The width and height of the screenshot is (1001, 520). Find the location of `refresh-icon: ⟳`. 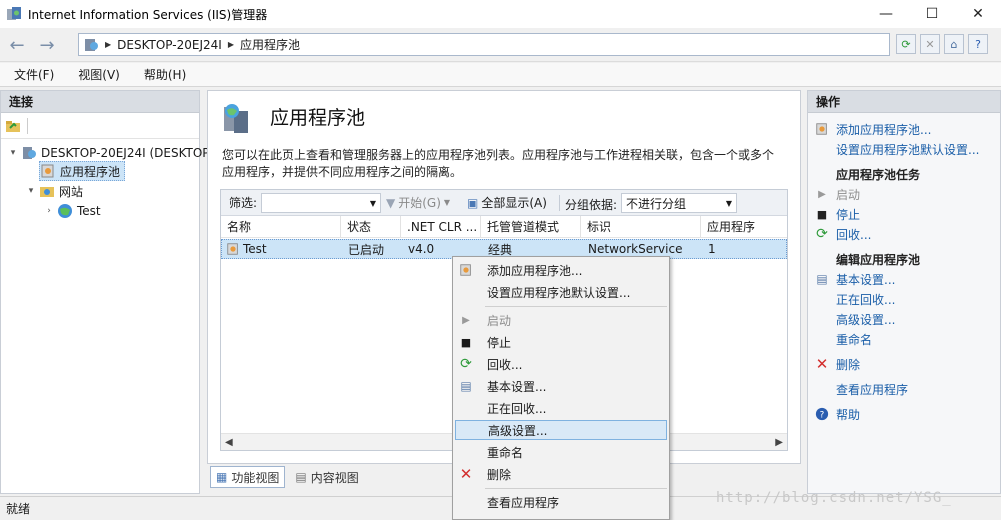

refresh-icon: ⟳ is located at coordinates (906, 44).